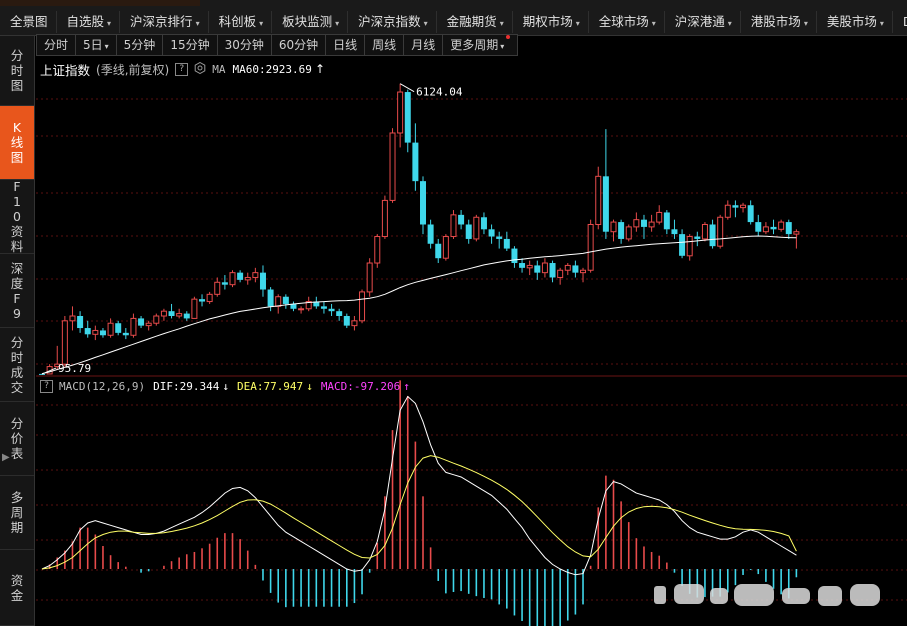  I want to click on period-label: 月线, so click(423, 45).